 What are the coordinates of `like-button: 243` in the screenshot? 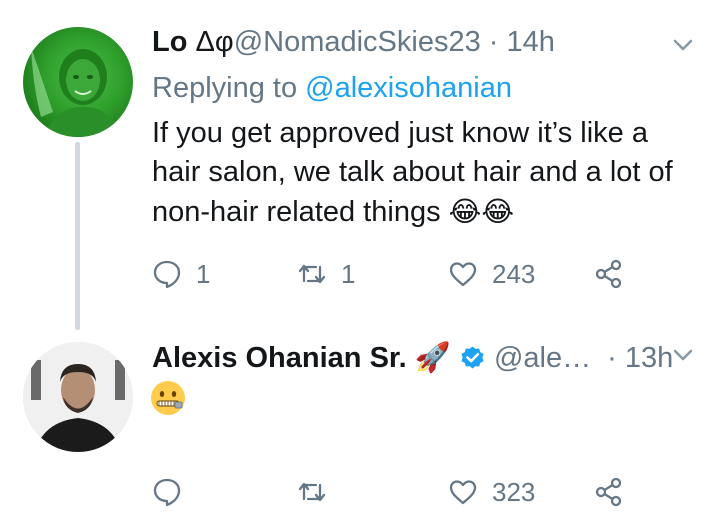 It's located at (491, 274).